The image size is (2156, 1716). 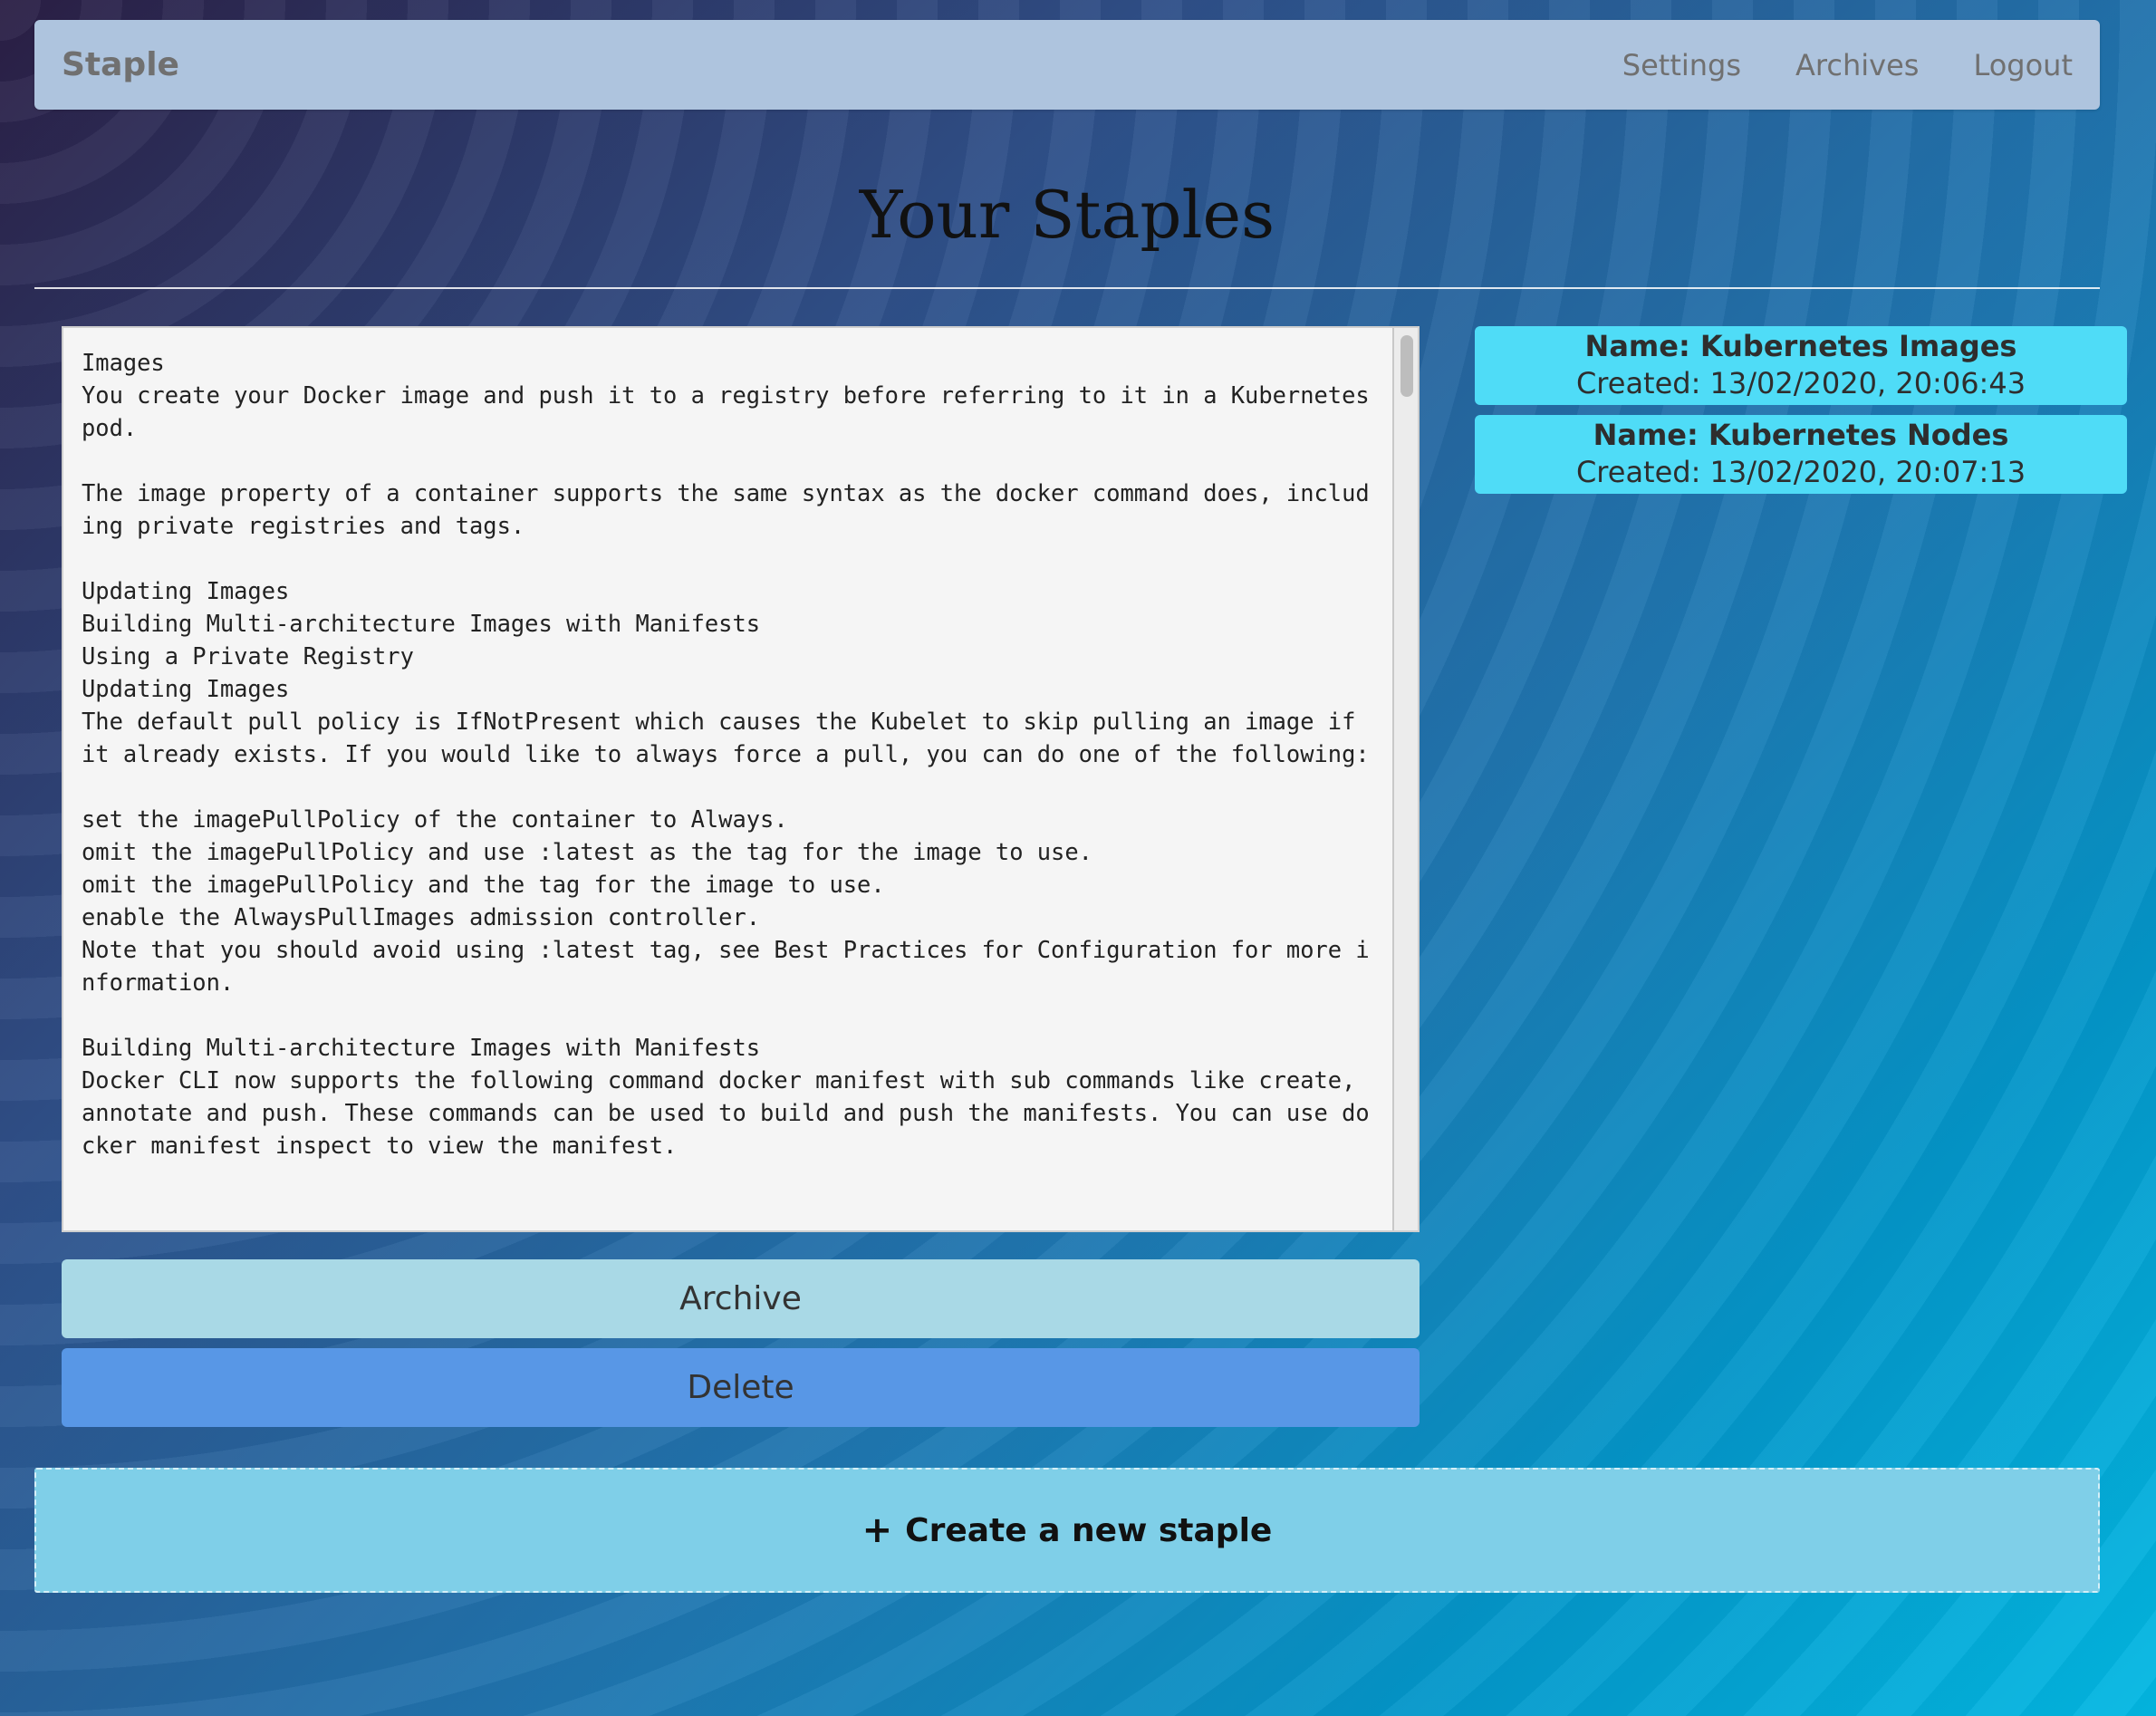 What do you see at coordinates (1681, 65) in the screenshot?
I see `nav-link-settings: Settings` at bounding box center [1681, 65].